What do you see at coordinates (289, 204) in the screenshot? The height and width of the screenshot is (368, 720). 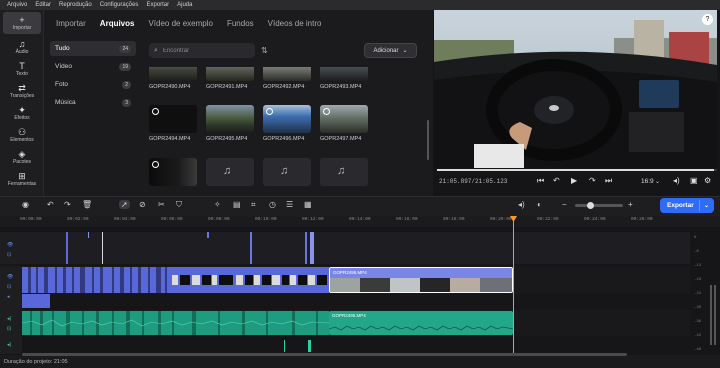 I see `adjust-icon: ☰` at bounding box center [289, 204].